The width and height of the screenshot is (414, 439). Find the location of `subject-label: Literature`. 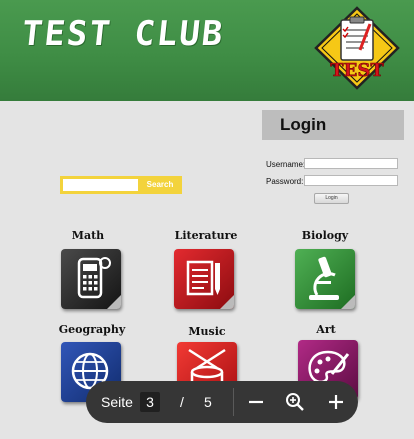

subject-label: Literature is located at coordinates (206, 235).